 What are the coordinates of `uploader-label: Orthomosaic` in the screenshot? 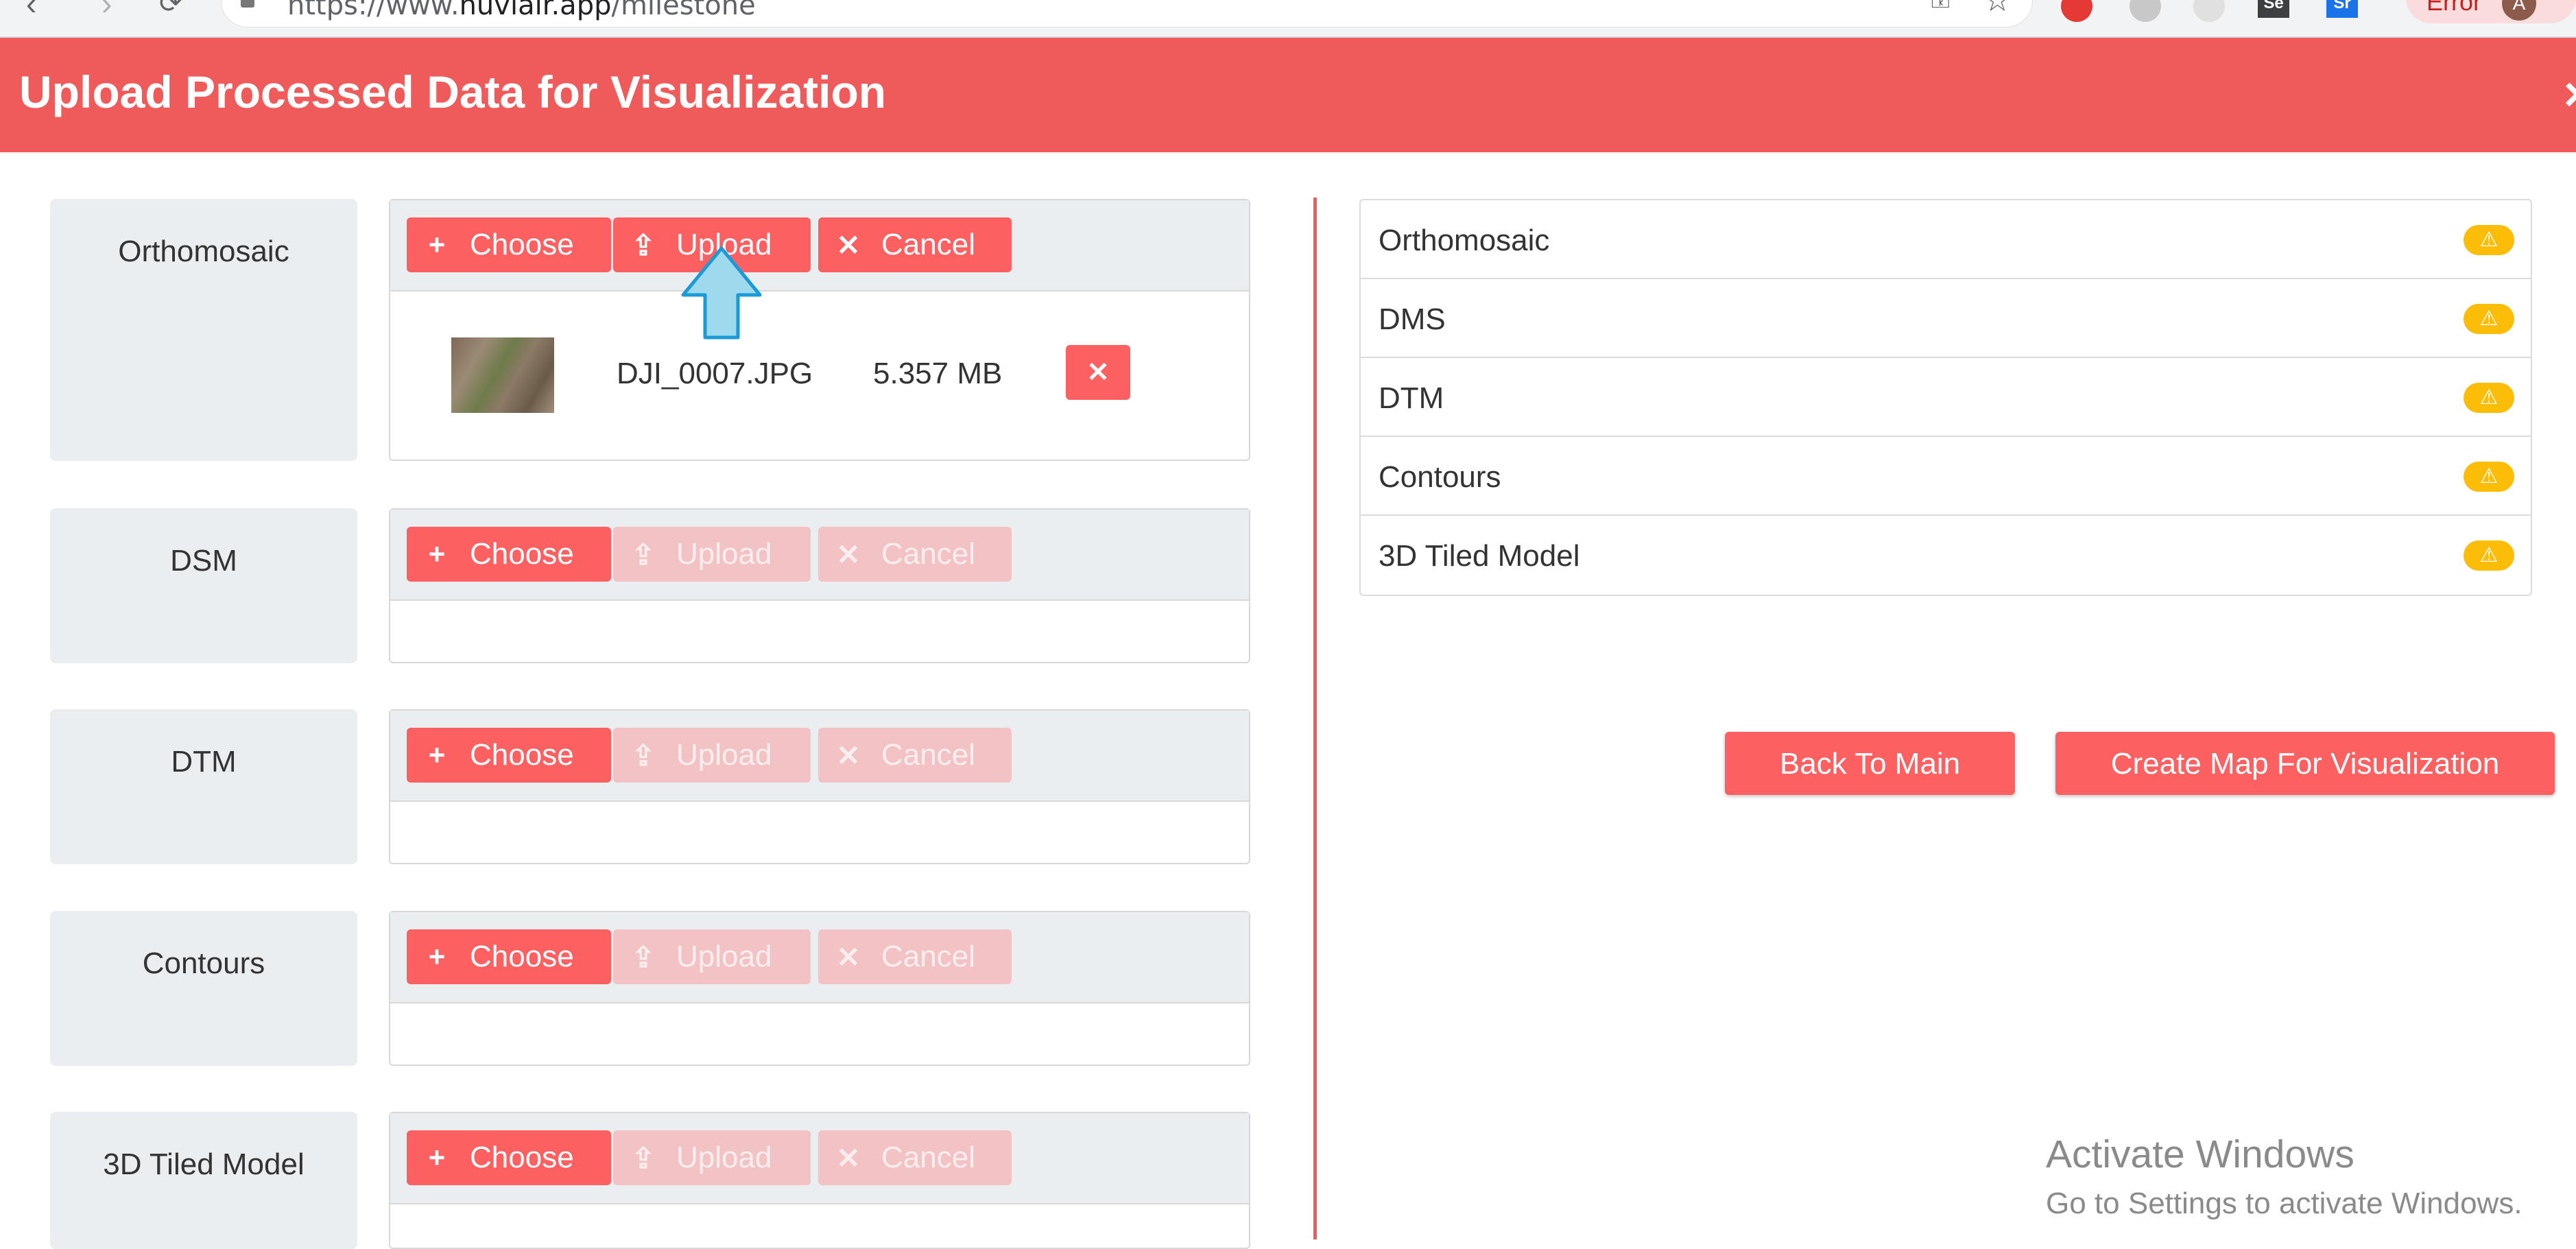 It's located at (203, 251).